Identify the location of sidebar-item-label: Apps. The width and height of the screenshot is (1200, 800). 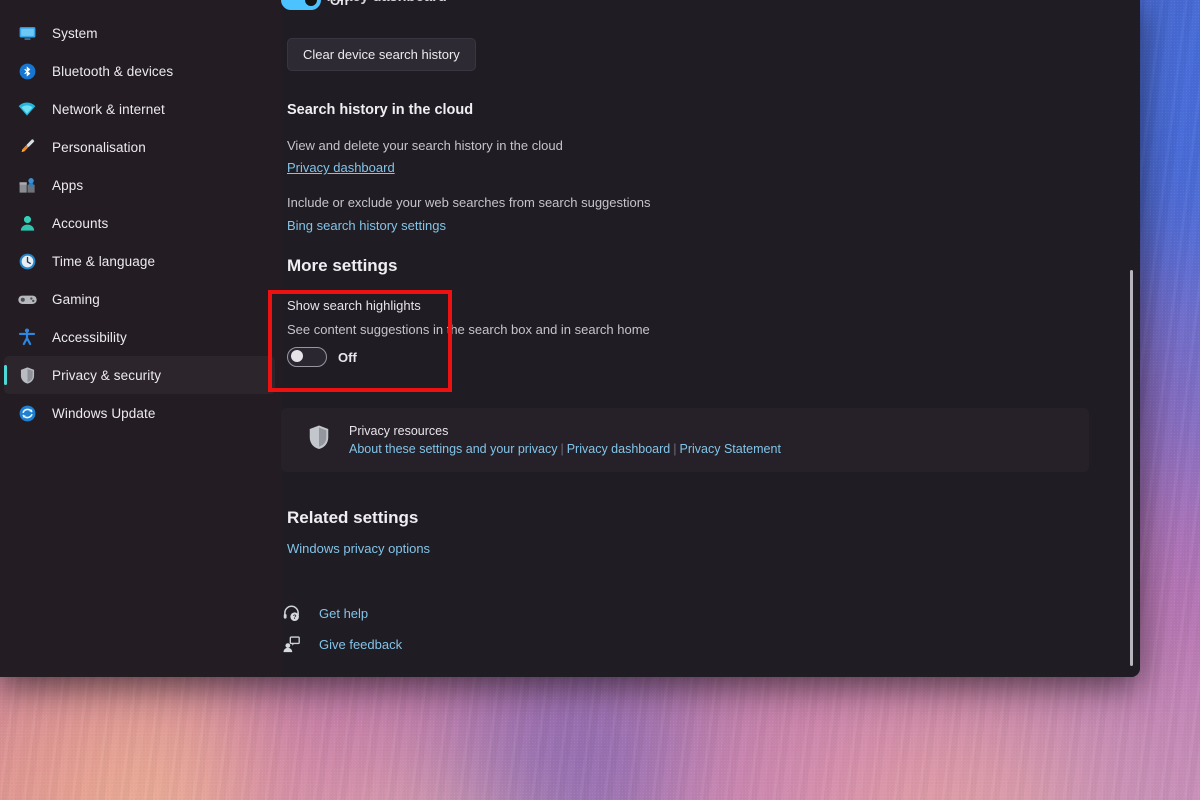
(68, 185).